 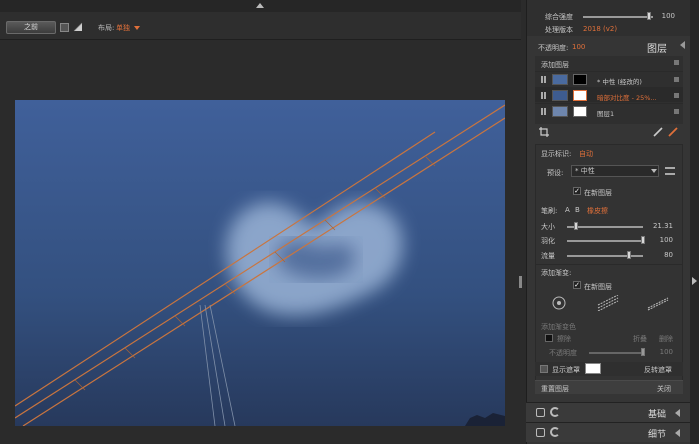 I want to click on mirror-gradient-icon, so click(x=608, y=303).